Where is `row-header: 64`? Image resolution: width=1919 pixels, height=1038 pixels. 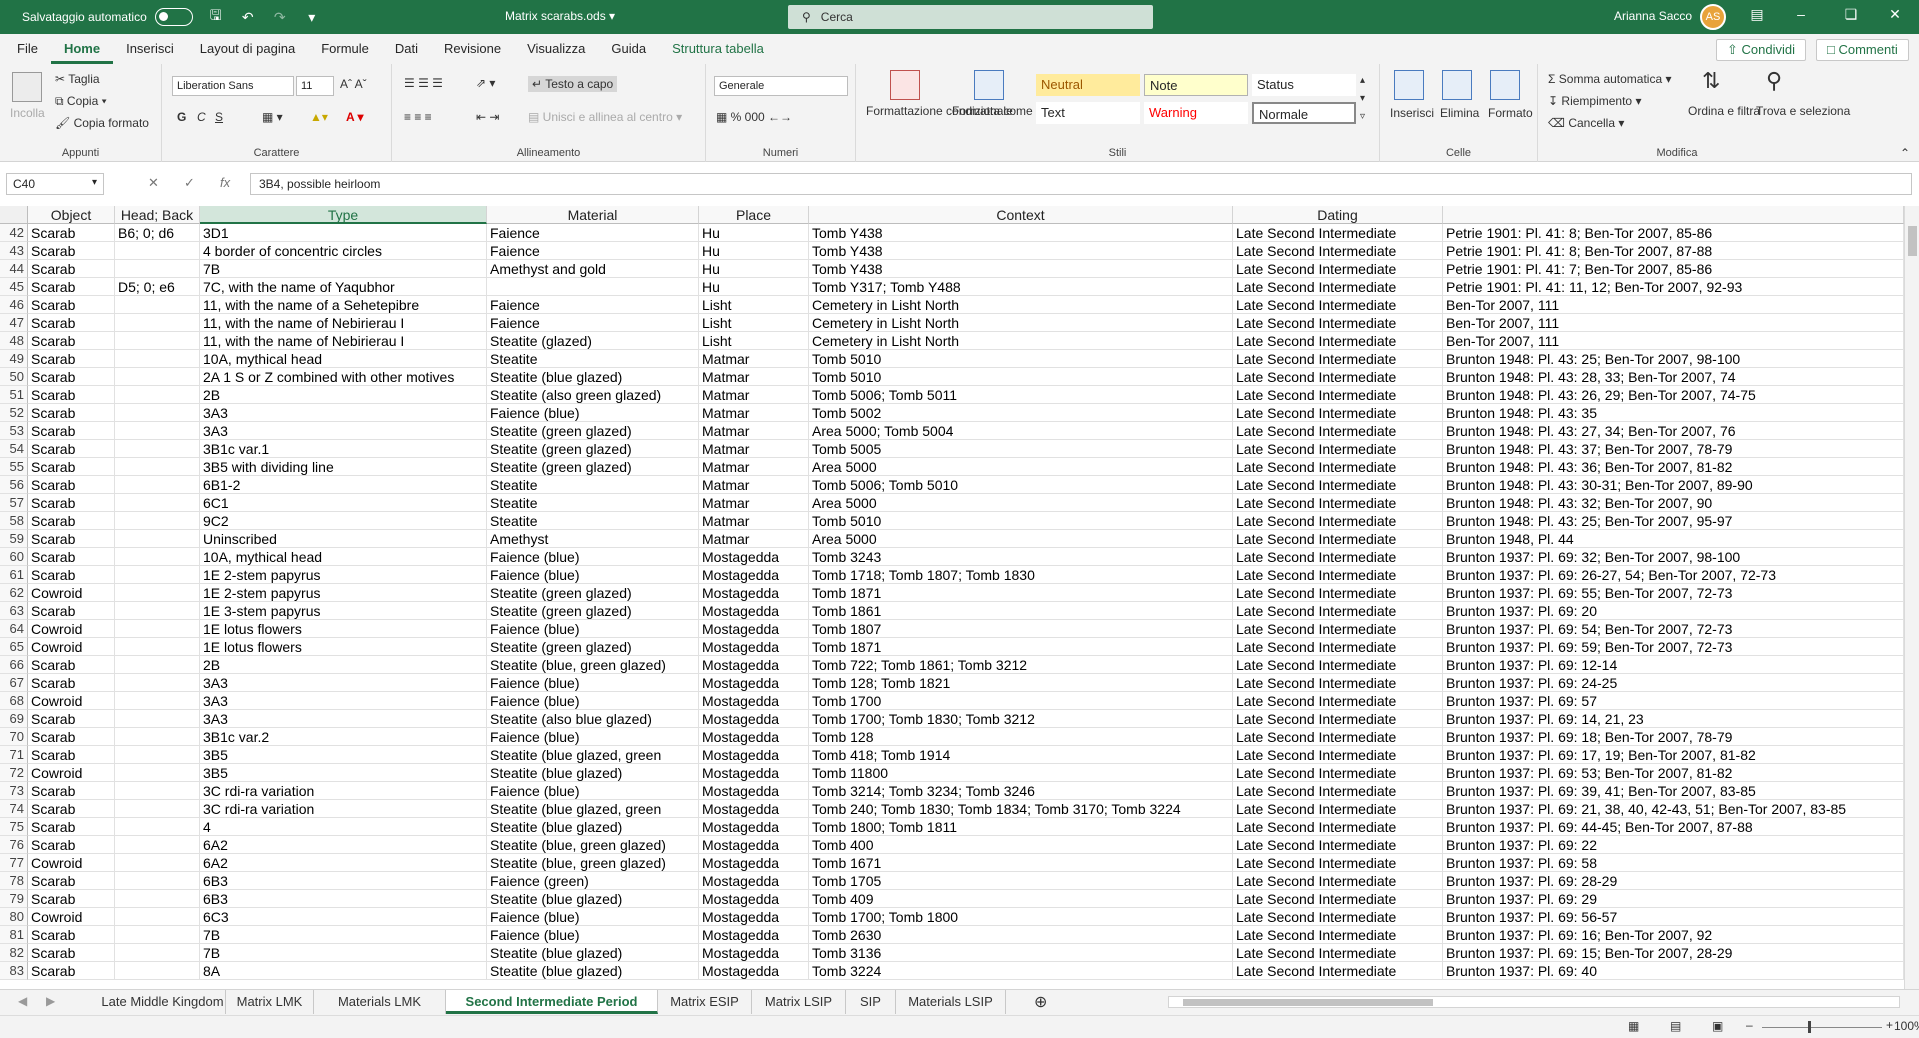
row-header: 64 is located at coordinates (14, 629).